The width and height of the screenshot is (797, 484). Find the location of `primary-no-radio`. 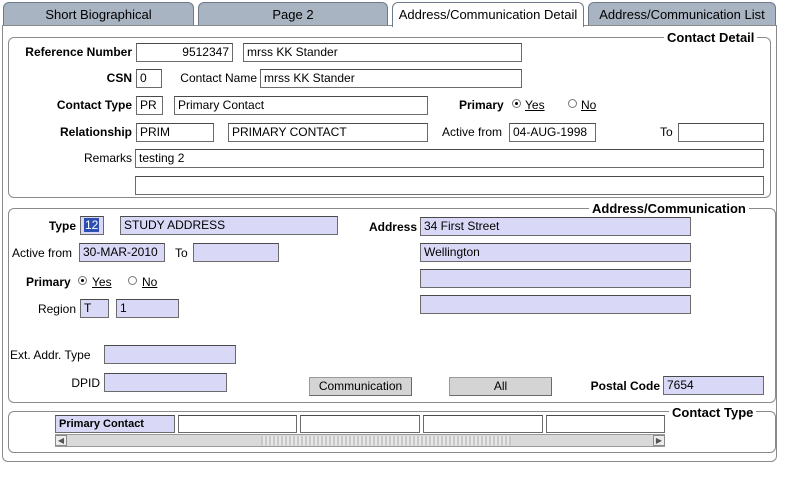

primary-no-radio is located at coordinates (572, 103).